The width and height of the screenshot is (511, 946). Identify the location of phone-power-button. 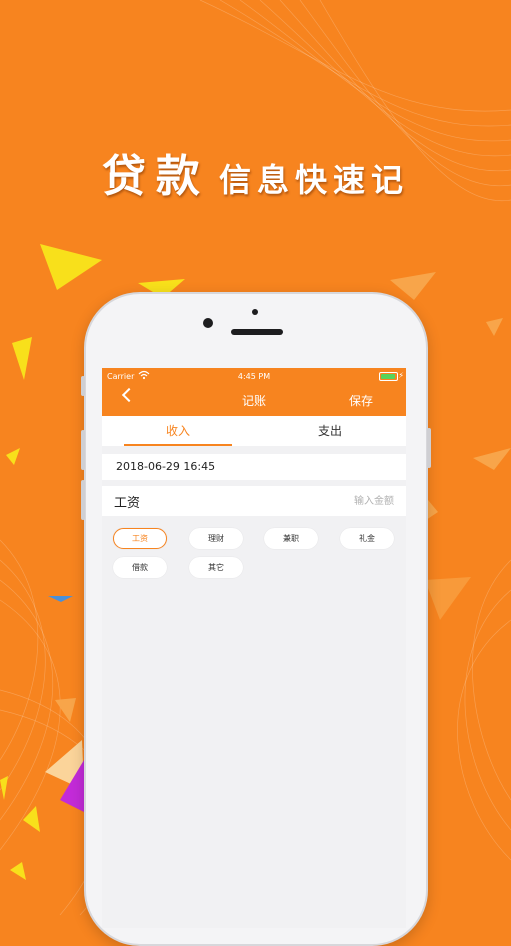
(429, 448).